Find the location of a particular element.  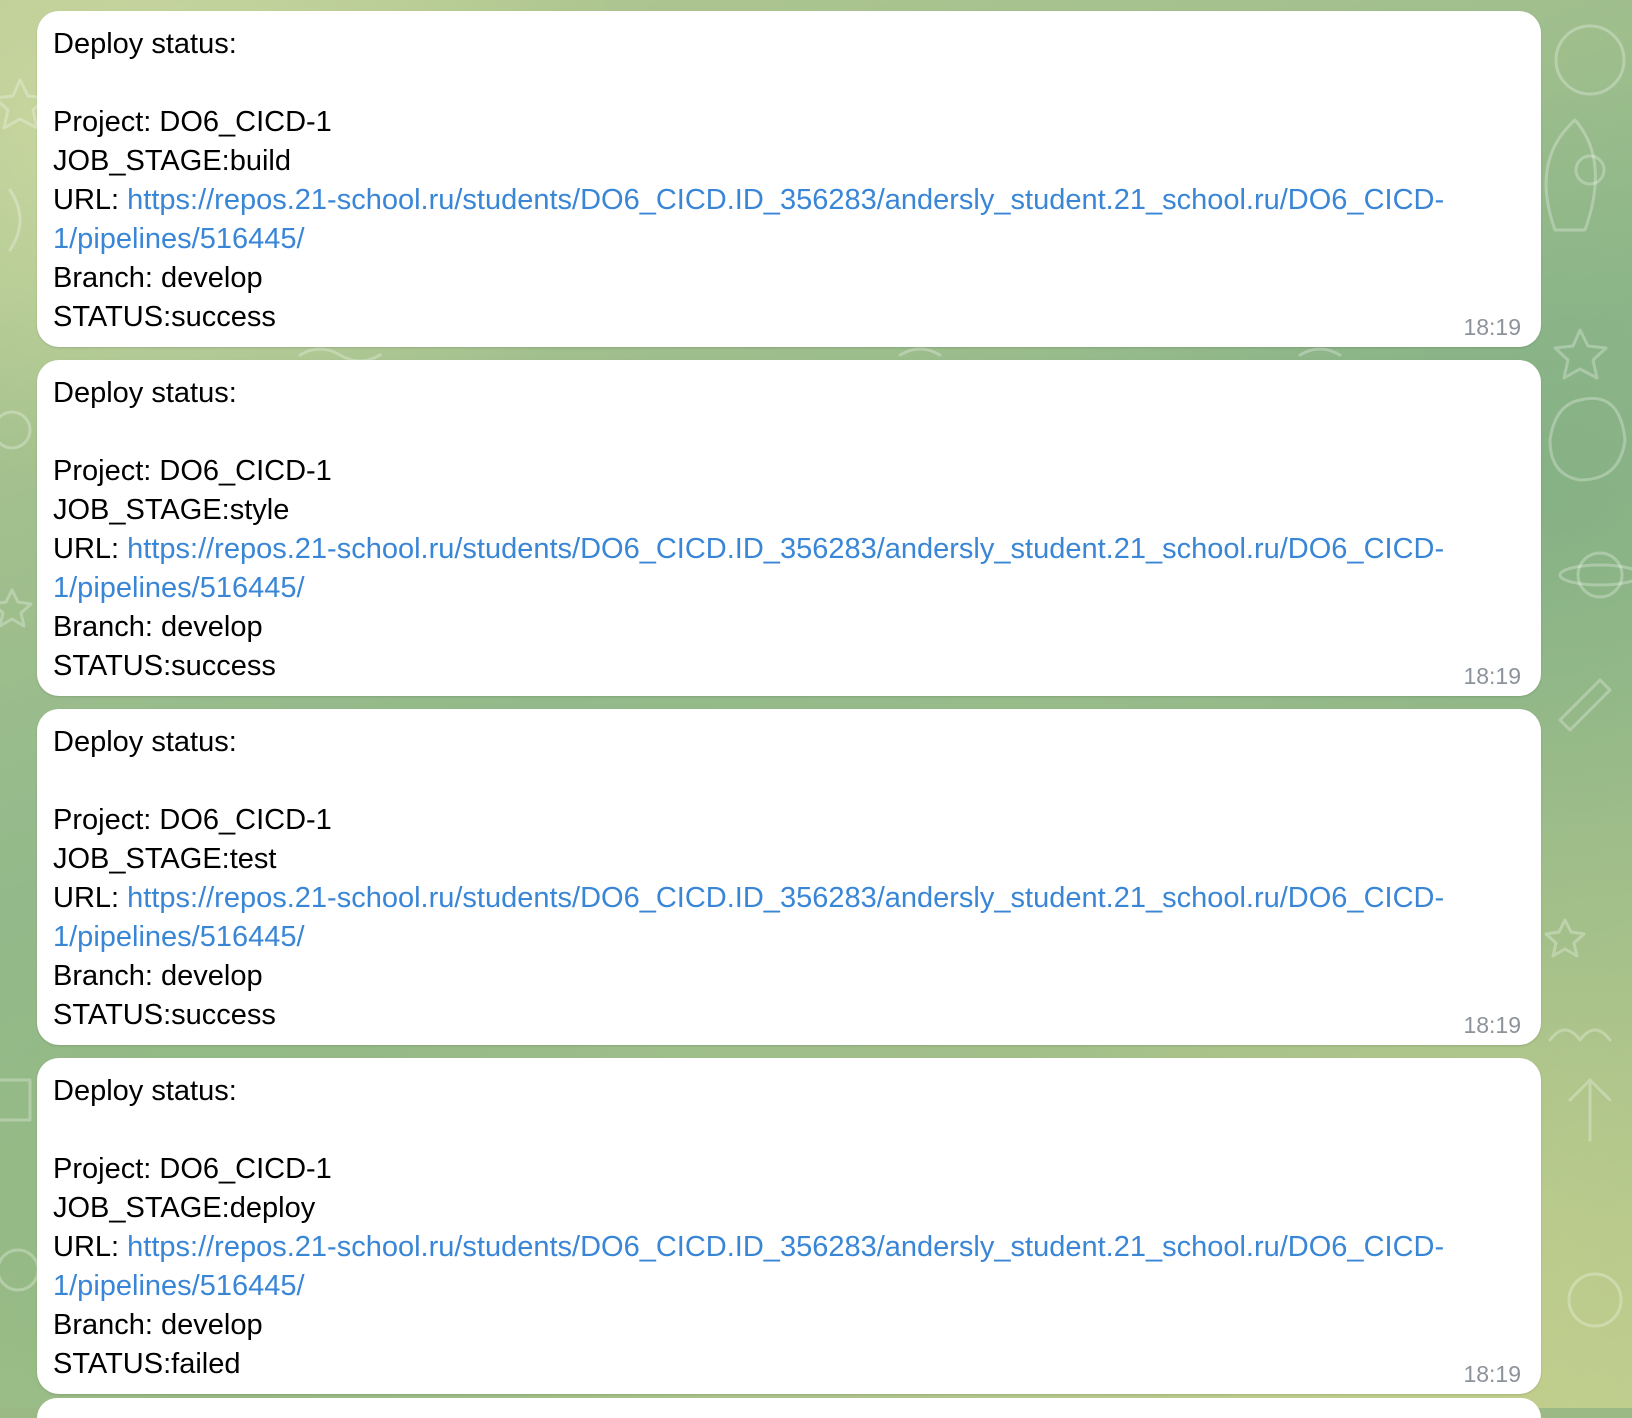

stage-value: deploy is located at coordinates (272, 1208).